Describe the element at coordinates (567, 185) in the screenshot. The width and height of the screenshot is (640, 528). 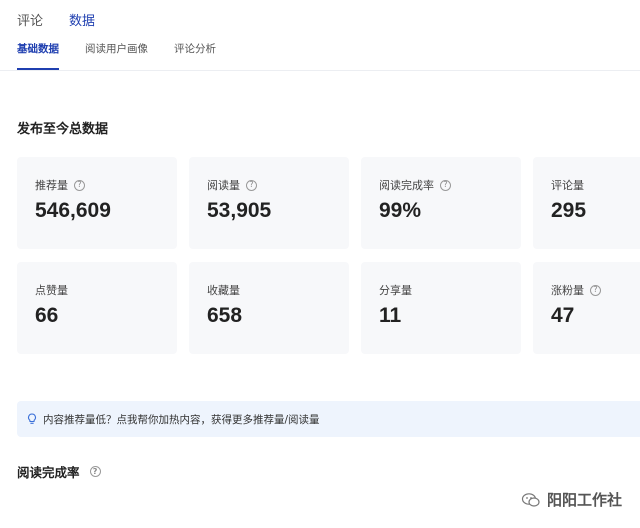
I see `stat-label: 评论量` at that location.